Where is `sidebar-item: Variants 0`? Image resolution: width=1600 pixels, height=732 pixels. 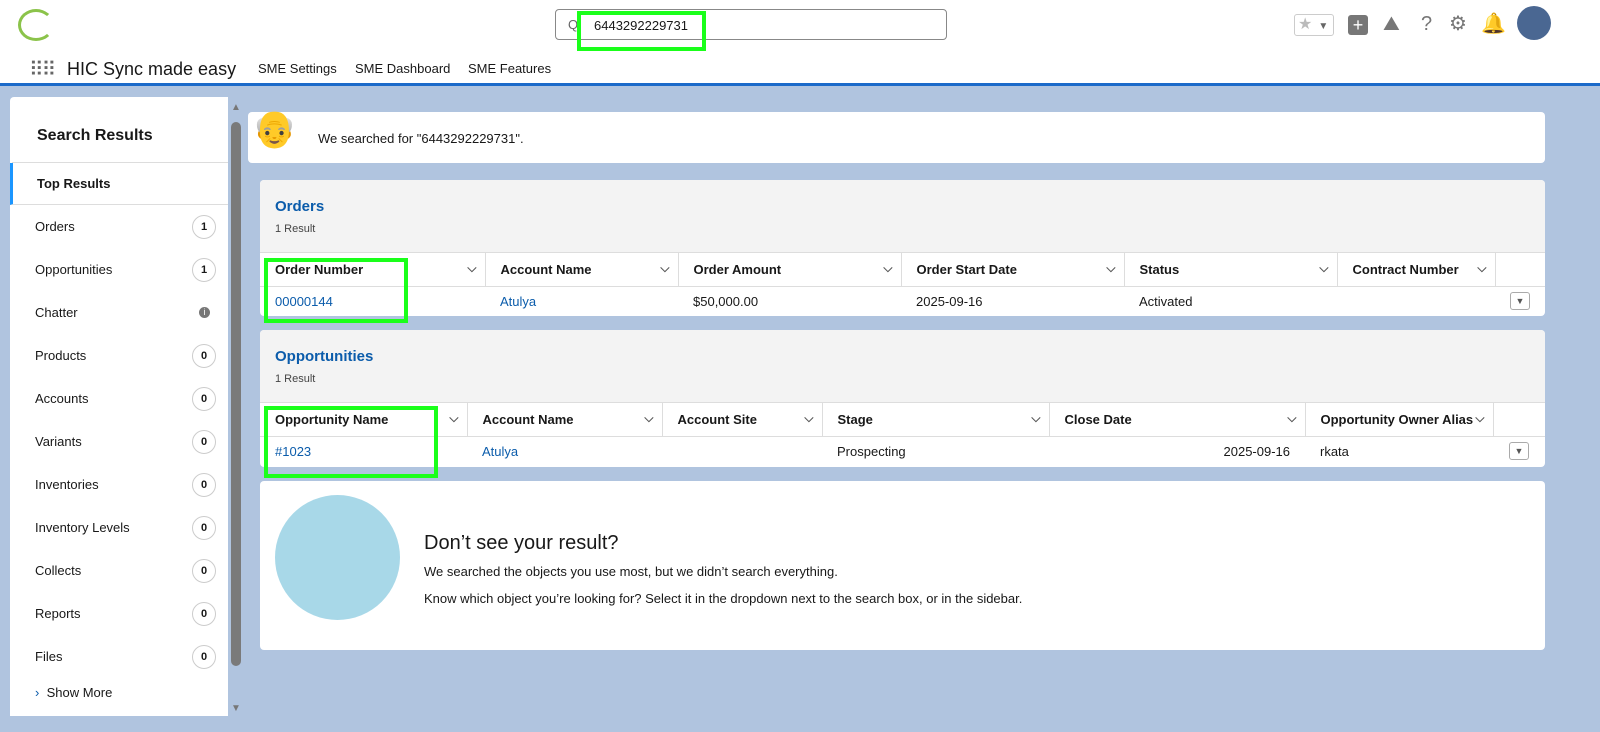
sidebar-item: Variants 0 is located at coordinates (119, 441).